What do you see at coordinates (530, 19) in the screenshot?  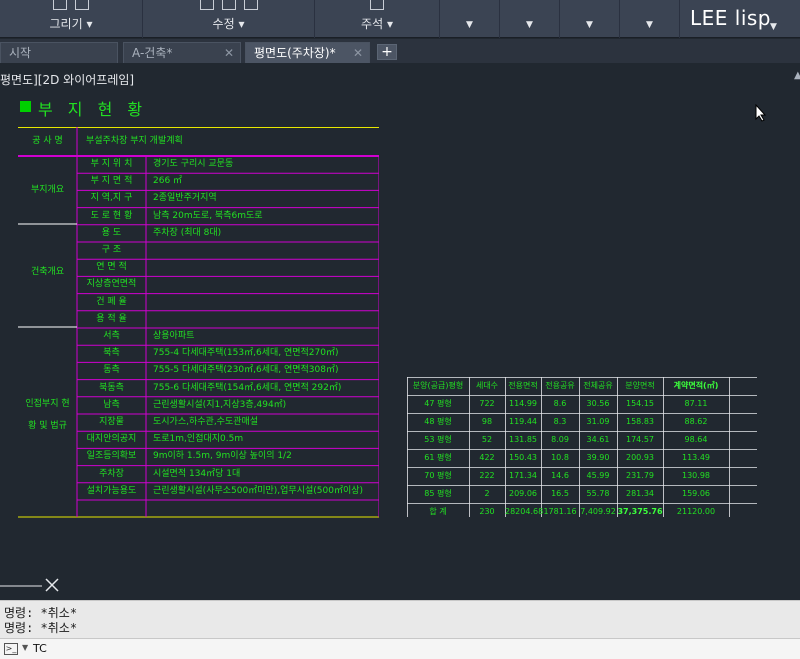 I see `ribbon-dropdown-2: ▼` at bounding box center [530, 19].